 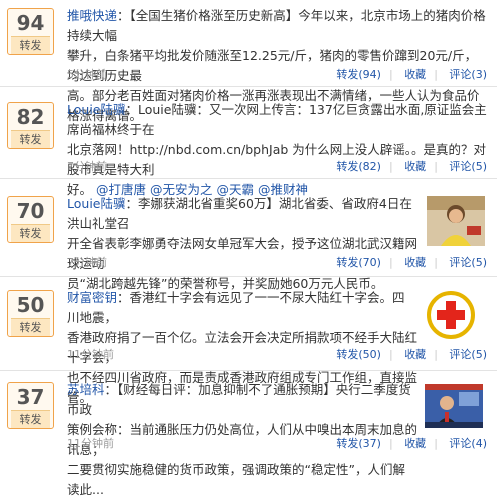 I want to click on forward-link: 转发(70), so click(x=358, y=262).